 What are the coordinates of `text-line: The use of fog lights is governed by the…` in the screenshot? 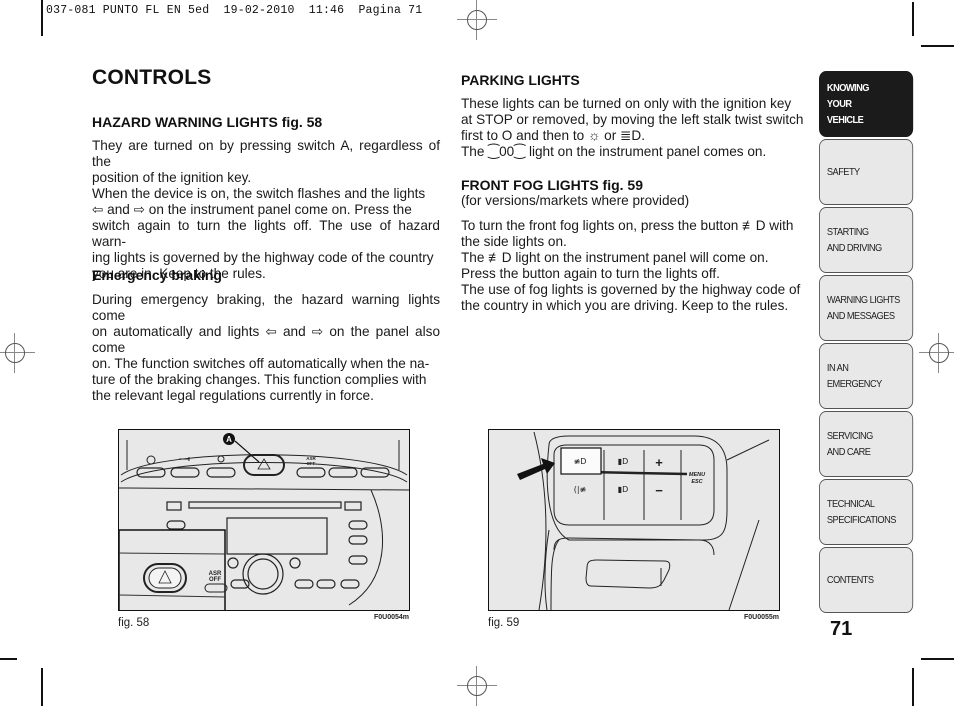 It's located at (631, 289).